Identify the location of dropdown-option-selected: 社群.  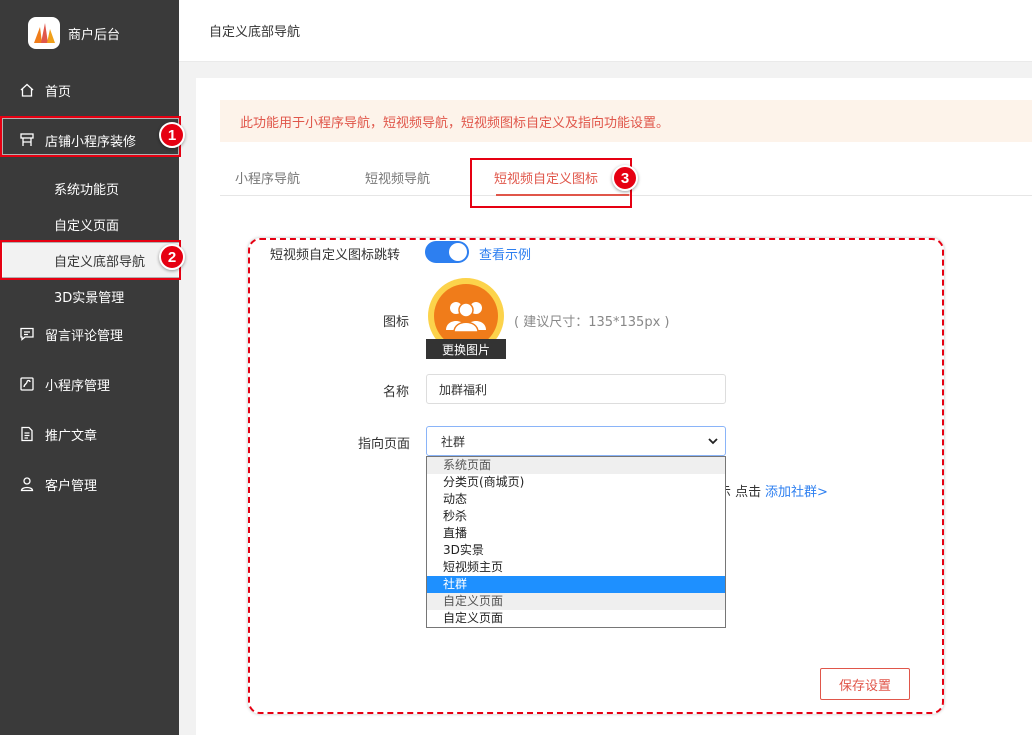
(576, 584).